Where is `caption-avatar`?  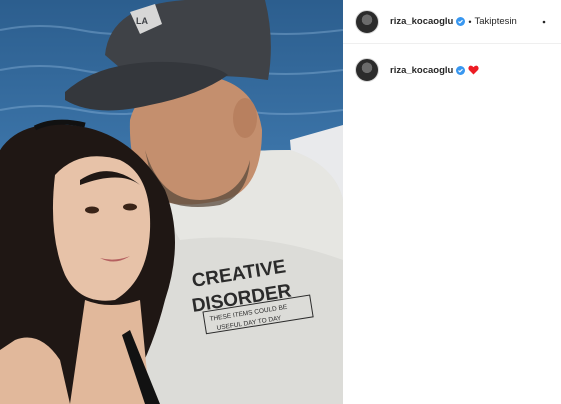 caption-avatar is located at coordinates (367, 70).